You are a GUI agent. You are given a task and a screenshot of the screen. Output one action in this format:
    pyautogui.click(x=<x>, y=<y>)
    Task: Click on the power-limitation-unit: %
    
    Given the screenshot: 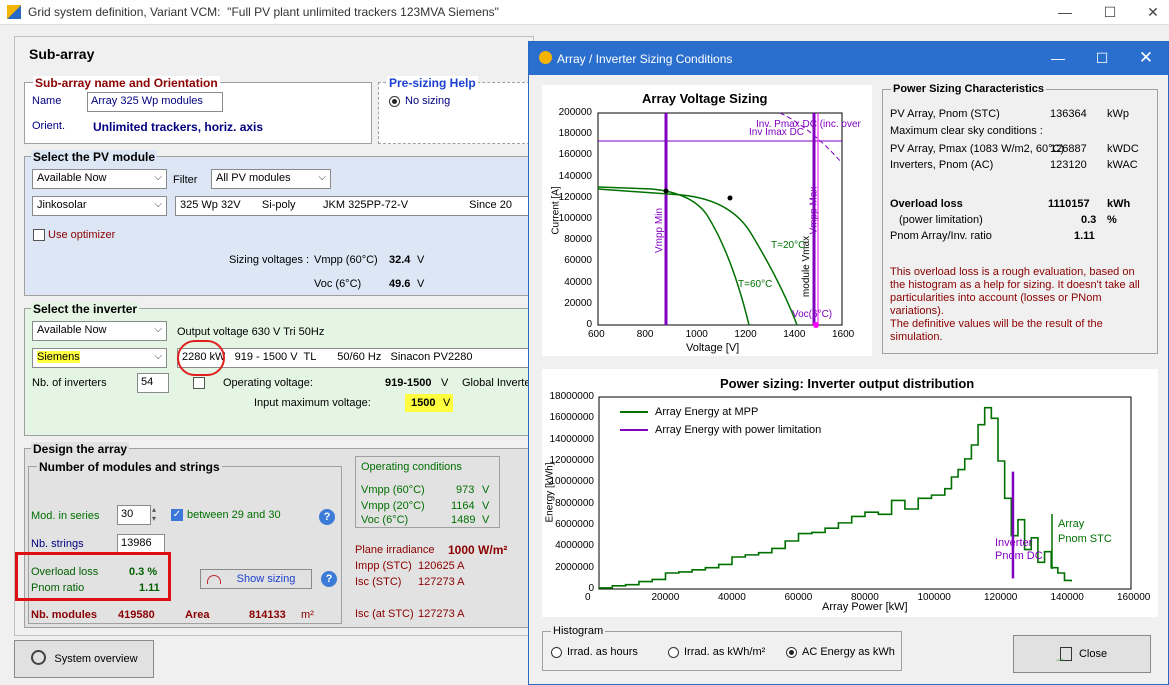 What is the action you would take?
    pyautogui.click(x=1112, y=220)
    